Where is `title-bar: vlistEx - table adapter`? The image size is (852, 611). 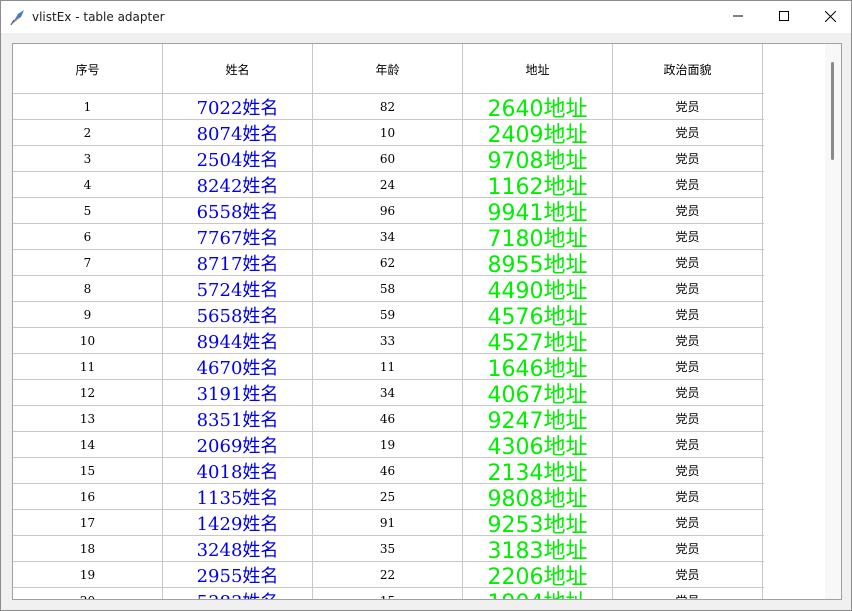
title-bar: vlistEx - table adapter is located at coordinates (426, 17).